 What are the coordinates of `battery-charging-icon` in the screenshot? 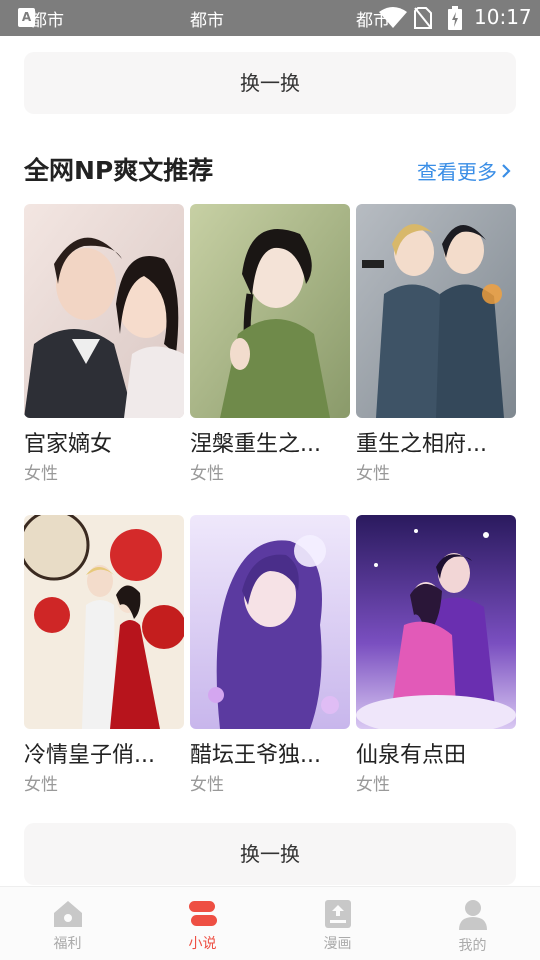 It's located at (455, 18).